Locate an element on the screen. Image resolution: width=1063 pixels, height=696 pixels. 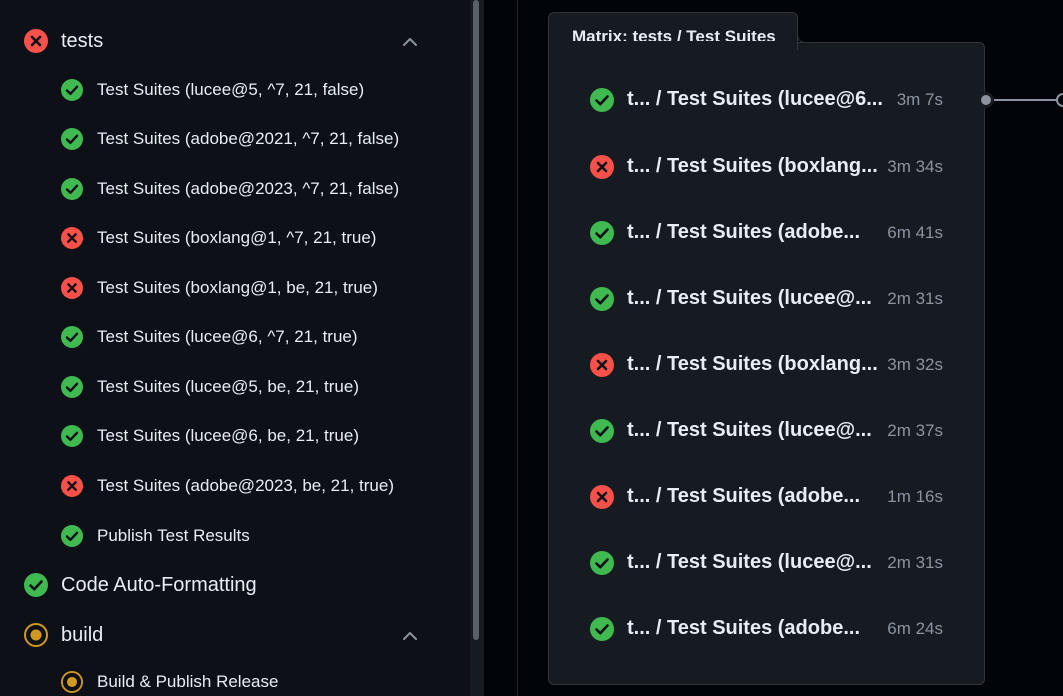
matrix-title: Matrix: tests / Test Suites is located at coordinates (674, 36).